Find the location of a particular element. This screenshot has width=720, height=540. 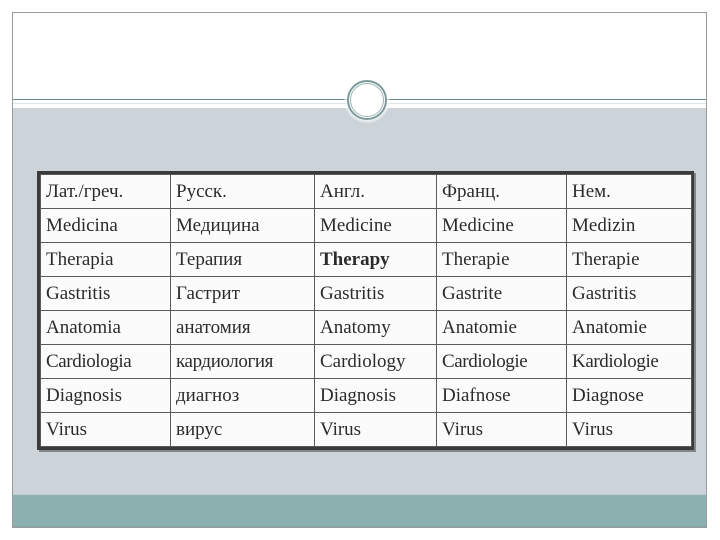

table-cell-r6-c2: Virus is located at coordinates (375, 429).